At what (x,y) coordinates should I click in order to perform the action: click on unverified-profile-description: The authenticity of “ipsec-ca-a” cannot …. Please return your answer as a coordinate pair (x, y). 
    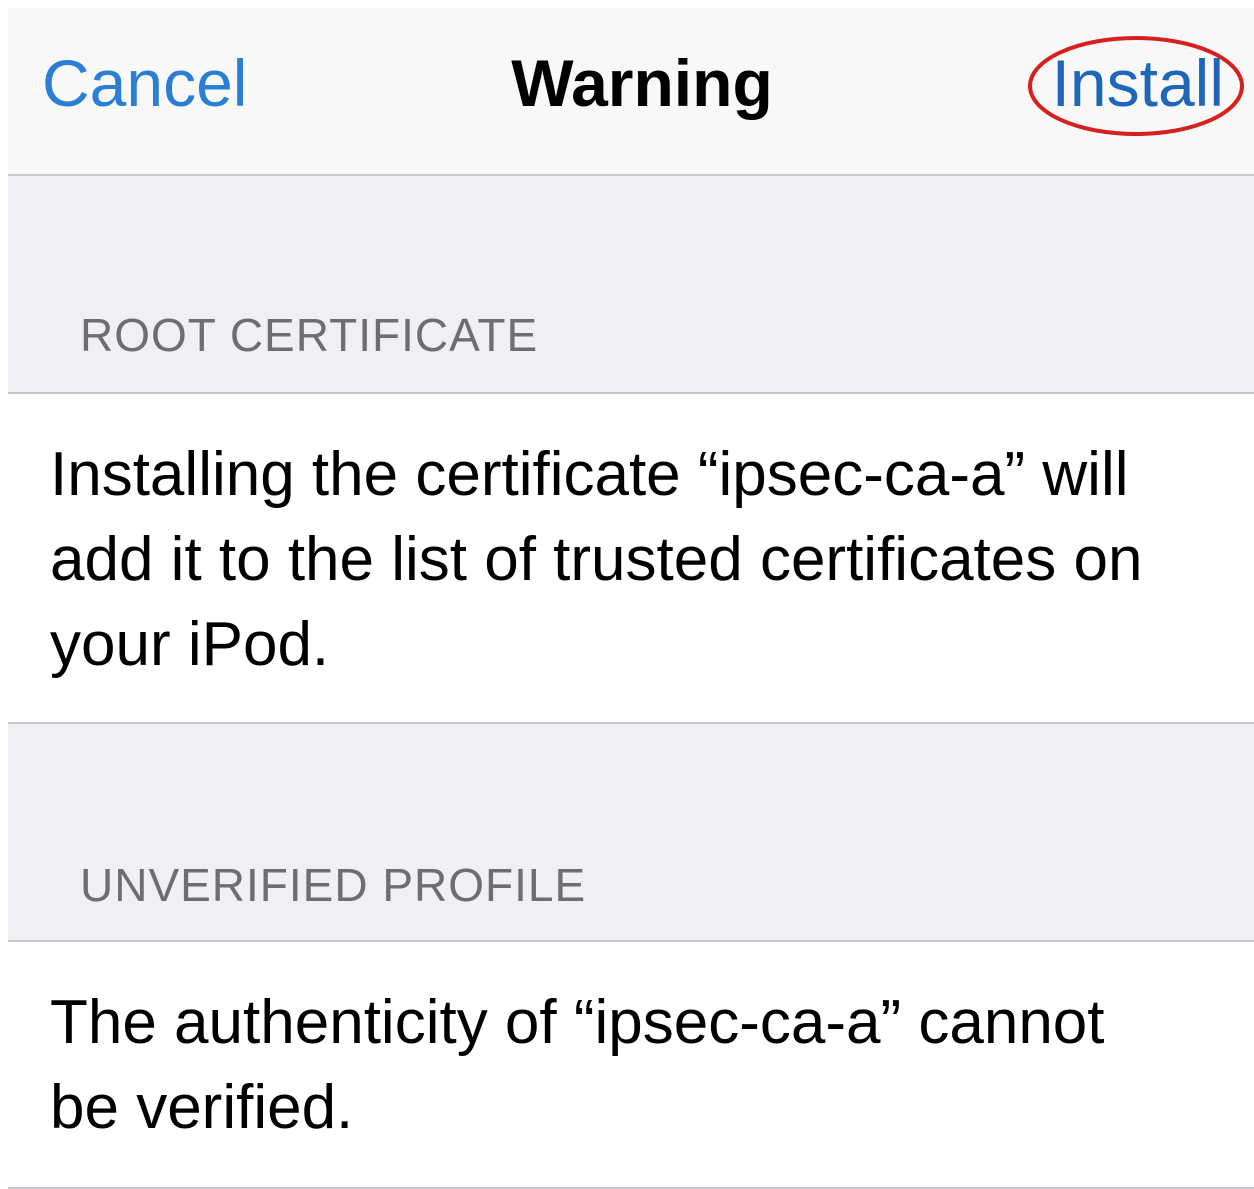
    Looking at the image, I should click on (577, 1065).